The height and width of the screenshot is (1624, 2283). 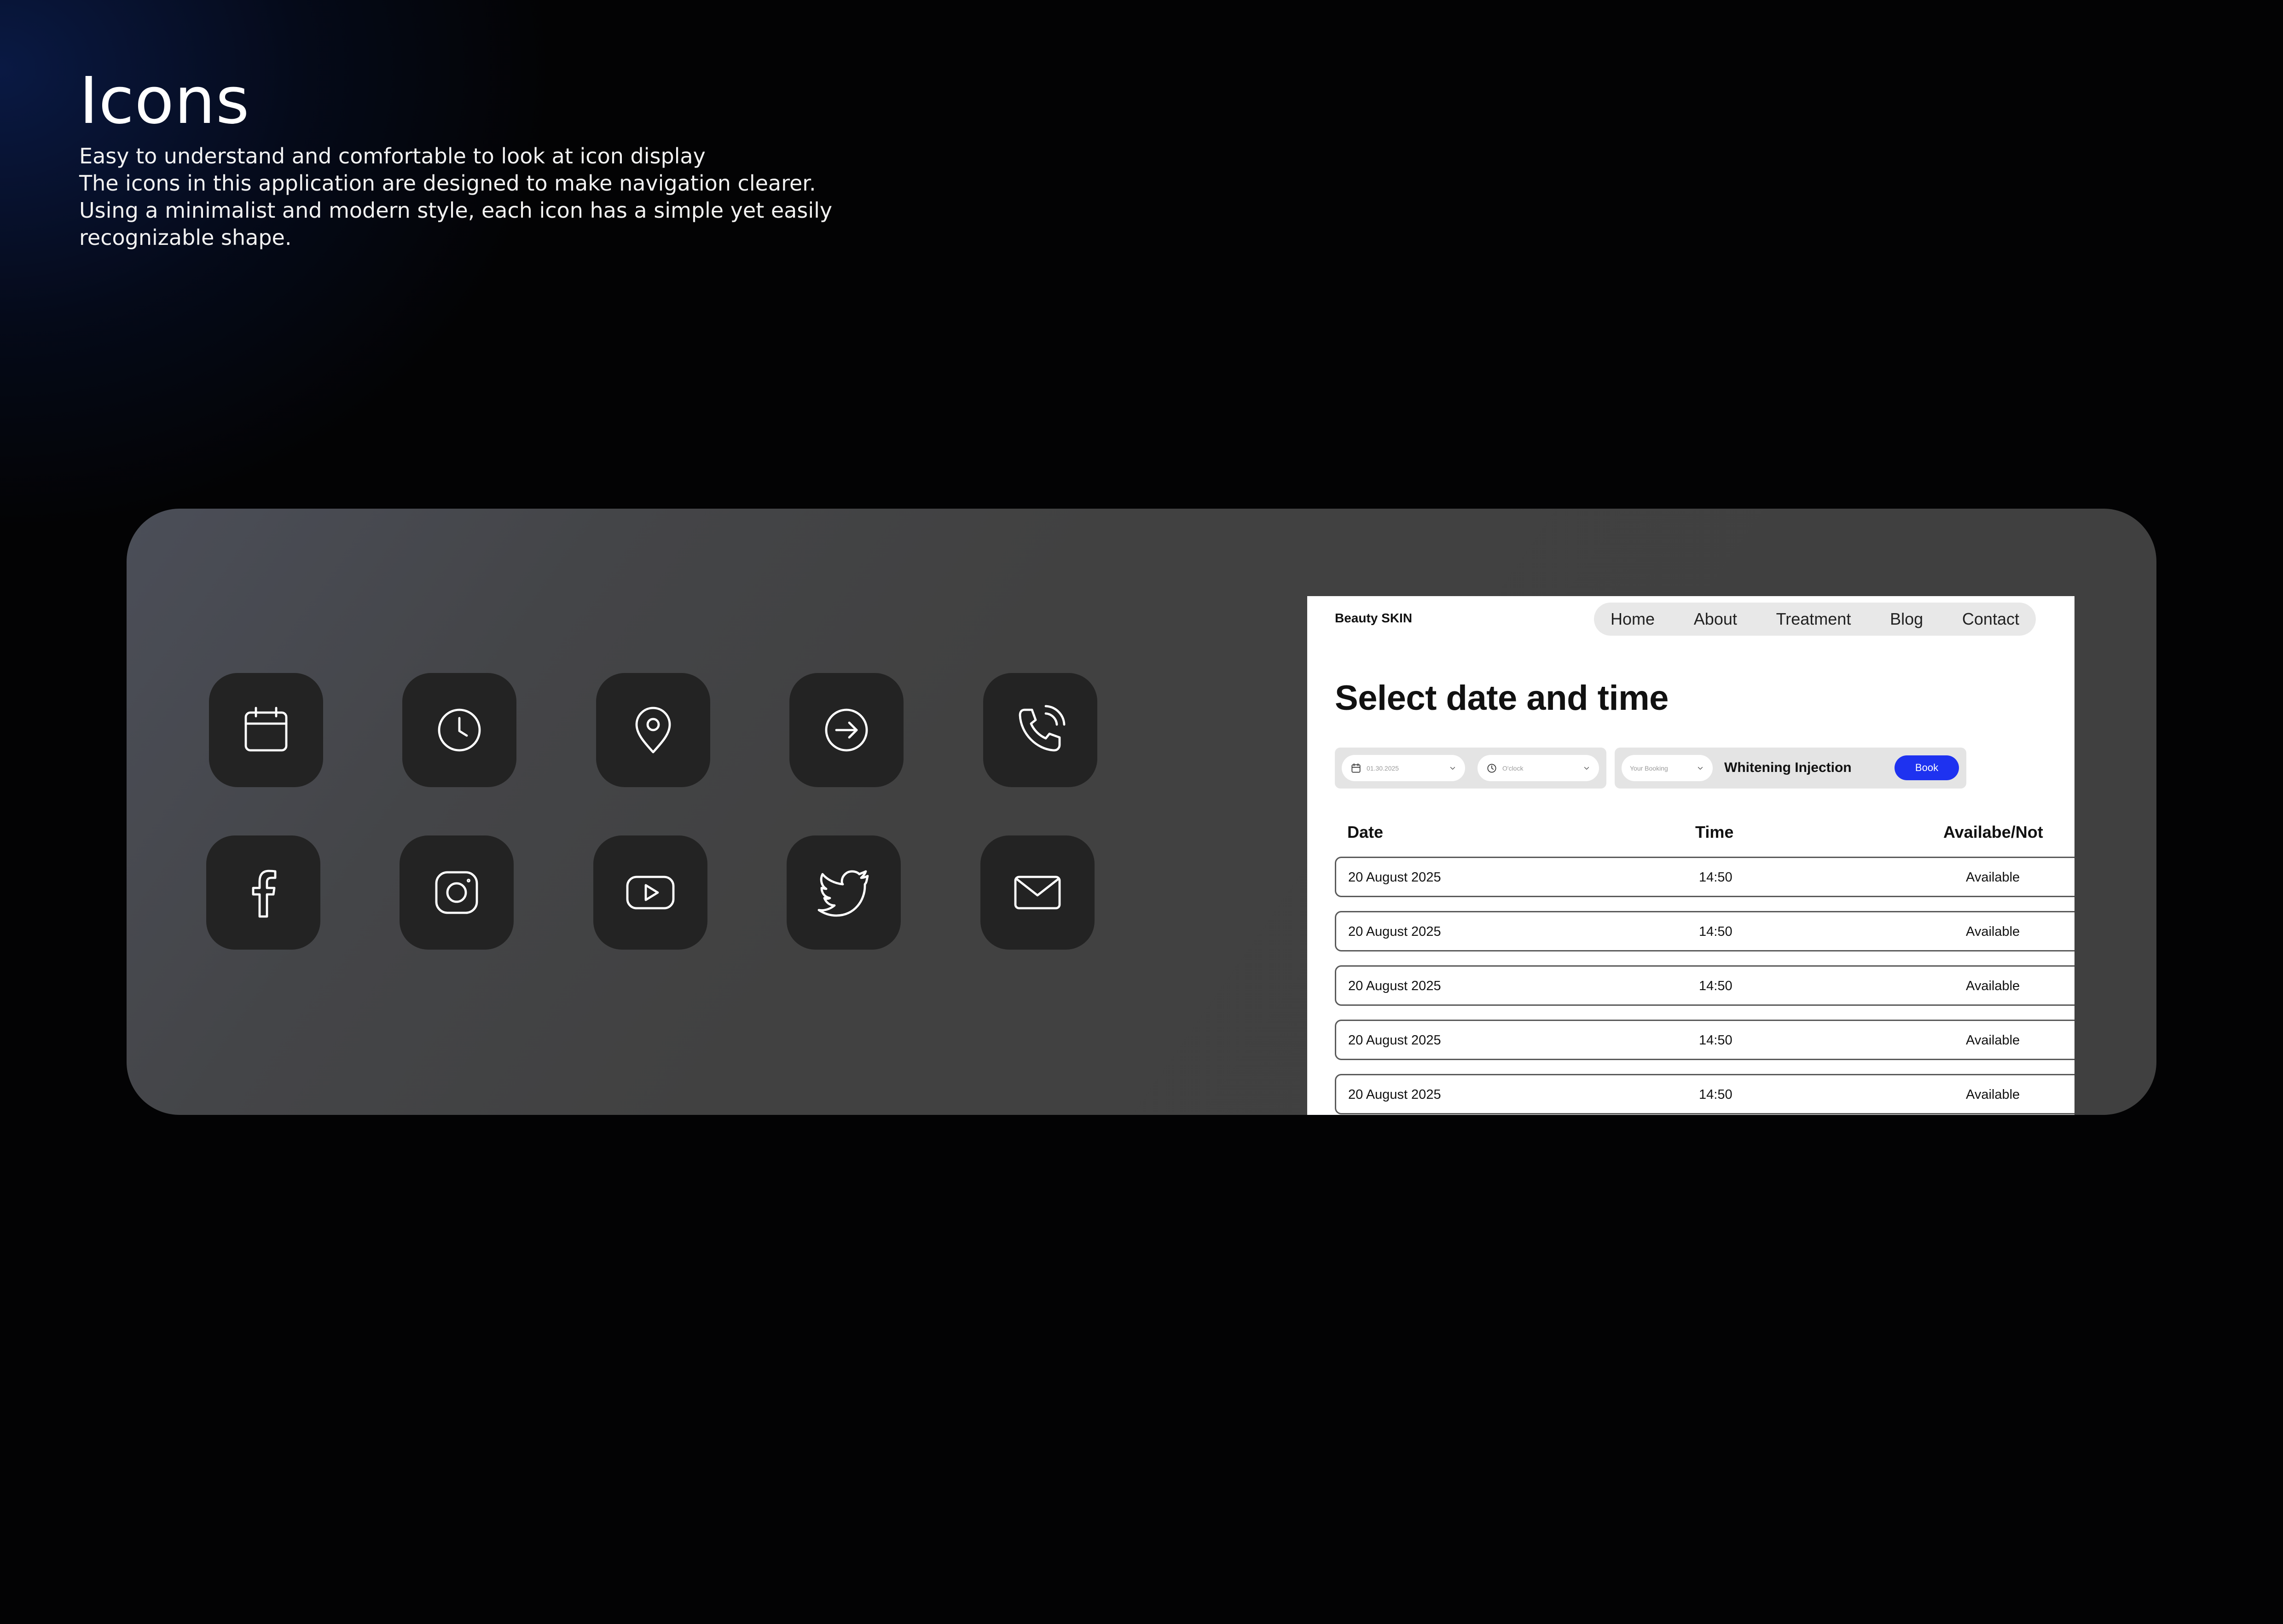 I want to click on location-tile, so click(x=653, y=730).